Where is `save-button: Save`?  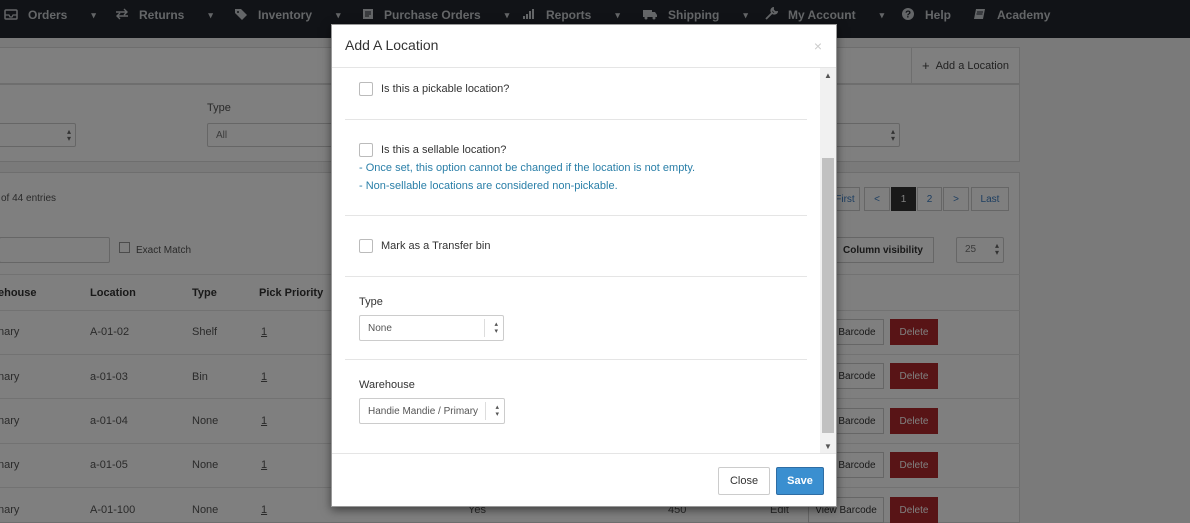 save-button: Save is located at coordinates (800, 481).